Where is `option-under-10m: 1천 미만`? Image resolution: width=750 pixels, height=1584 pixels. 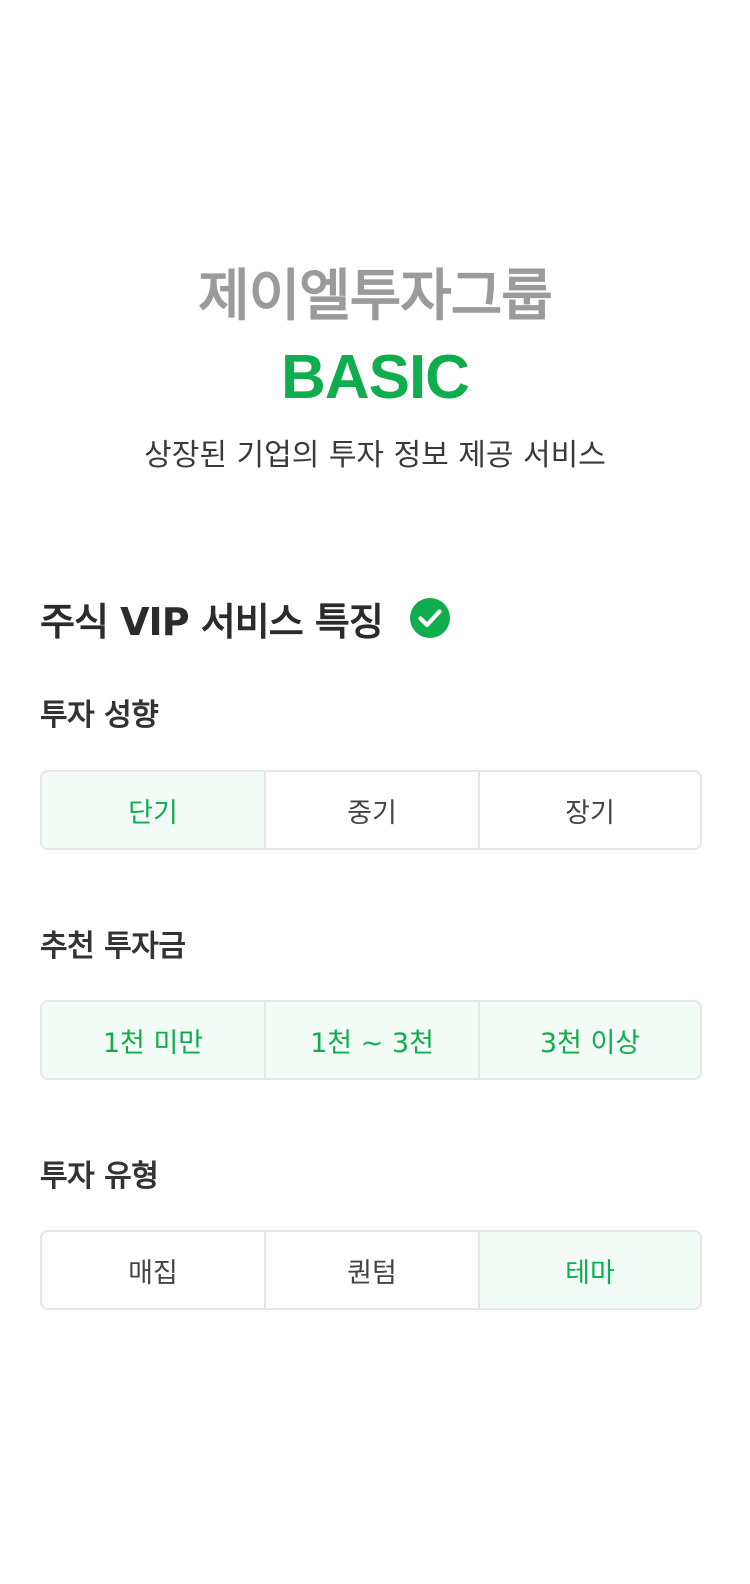 option-under-10m: 1천 미만 is located at coordinates (154, 1040).